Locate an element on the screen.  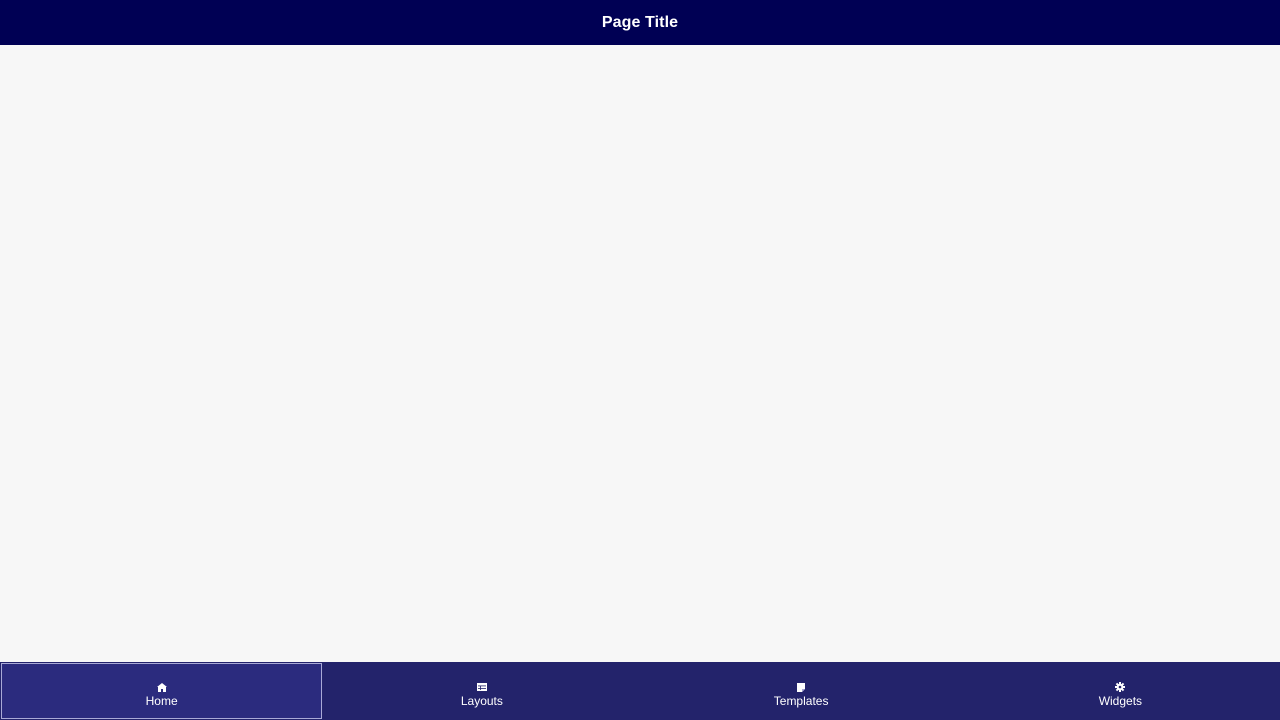
nav-item-label: Widgets is located at coordinates (1120, 701).